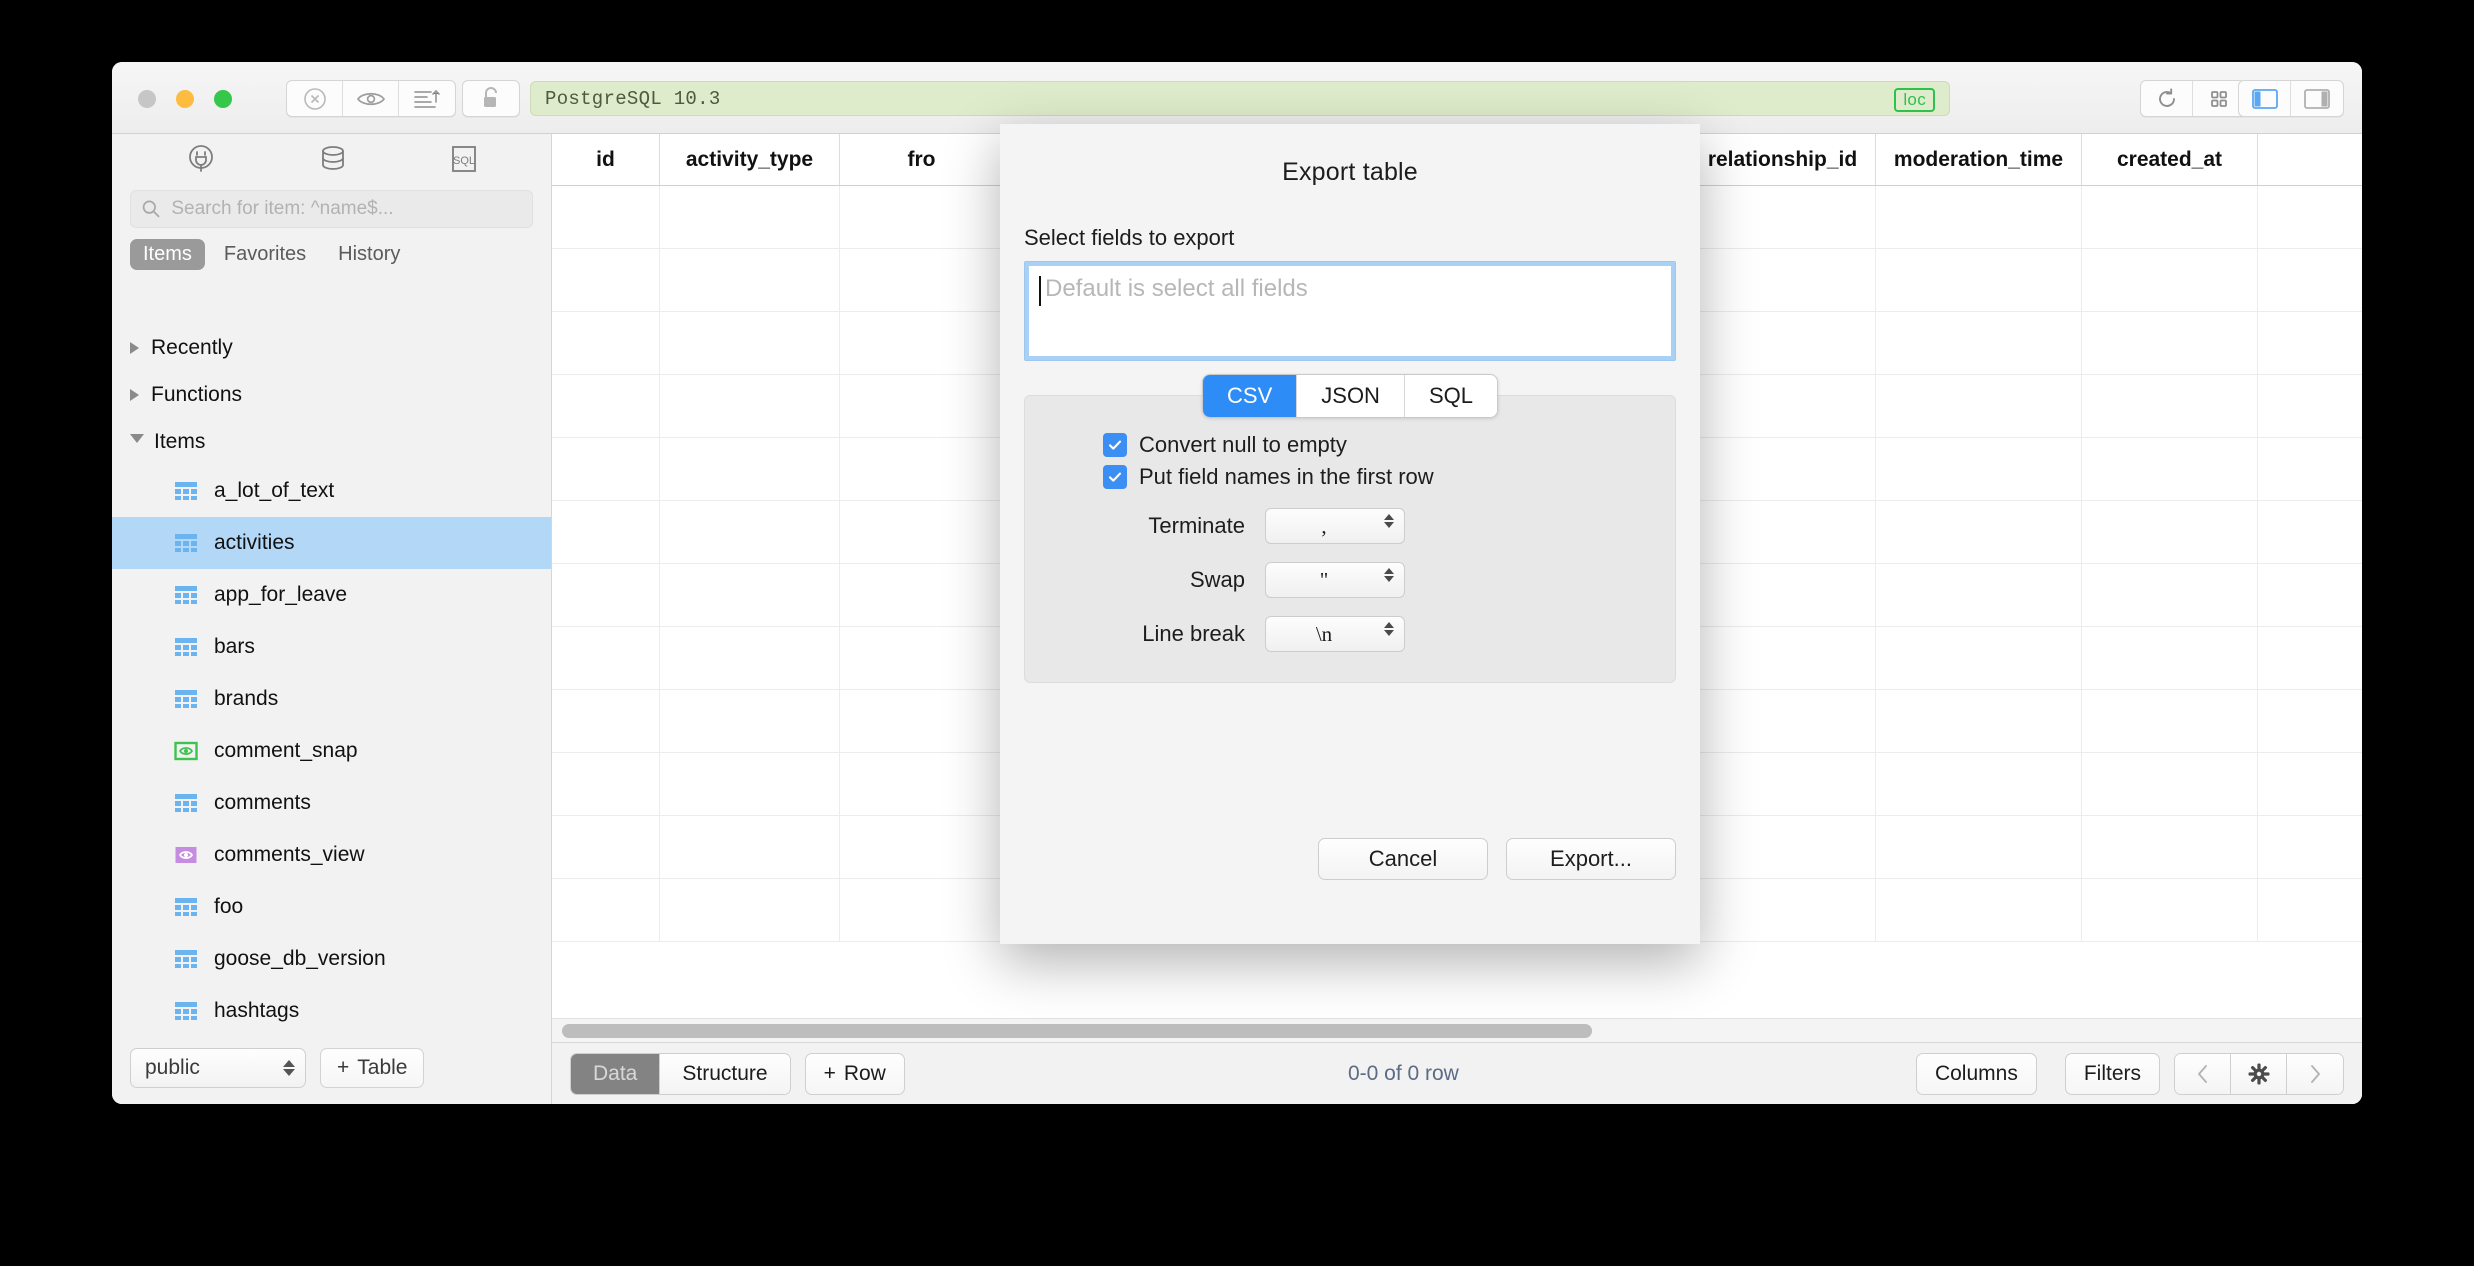  What do you see at coordinates (2315, 1073) in the screenshot?
I see `next-page-button` at bounding box center [2315, 1073].